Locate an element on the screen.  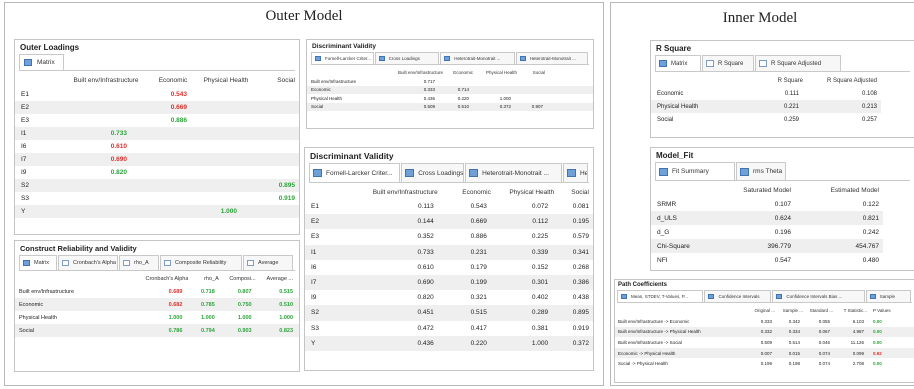
table-row: S2 0.451 0.515 0.289 0.895 is located at coordinates (449, 313).